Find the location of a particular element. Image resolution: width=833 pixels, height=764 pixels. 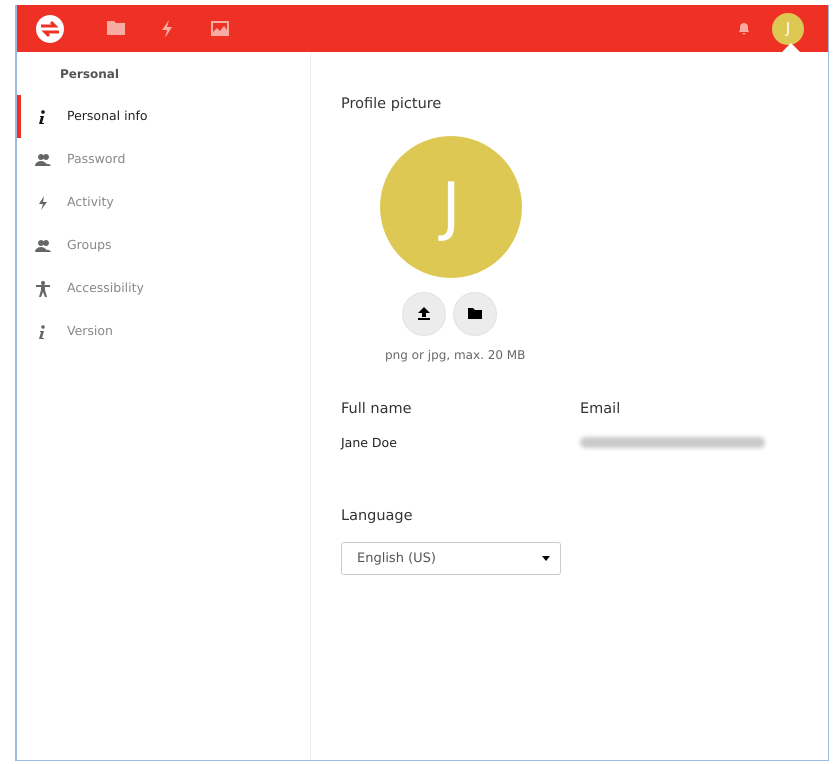

upload-button is located at coordinates (424, 314).